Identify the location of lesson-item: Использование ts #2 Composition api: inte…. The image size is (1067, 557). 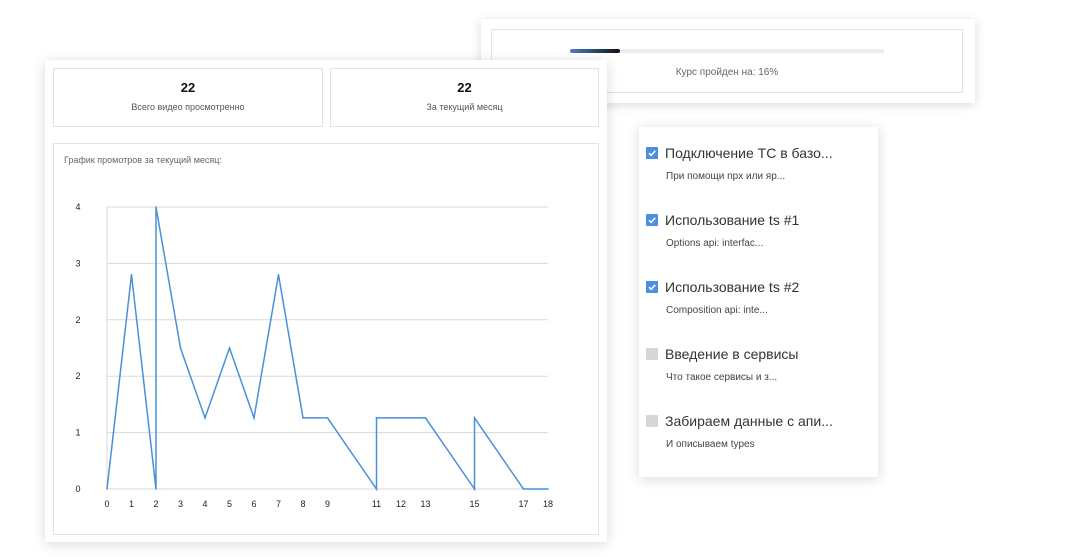
(761, 297).